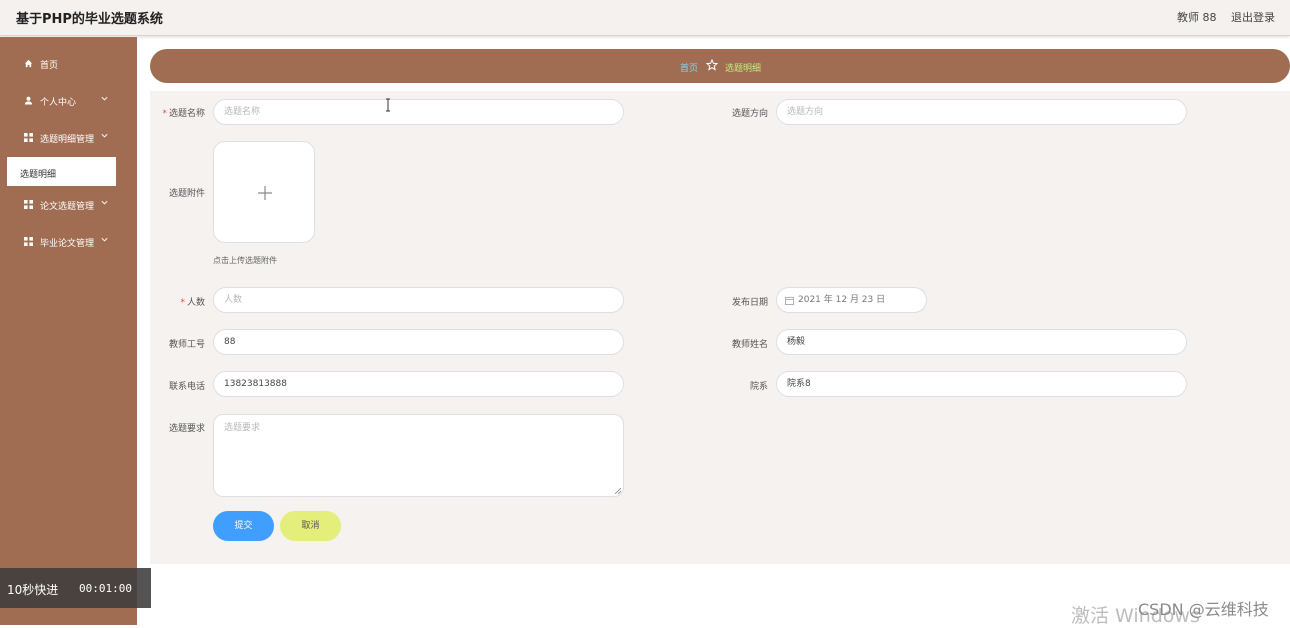 This screenshot has height=628, width=1290. I want to click on sidebar-item-personal-center: 个人中心, so click(68, 101).